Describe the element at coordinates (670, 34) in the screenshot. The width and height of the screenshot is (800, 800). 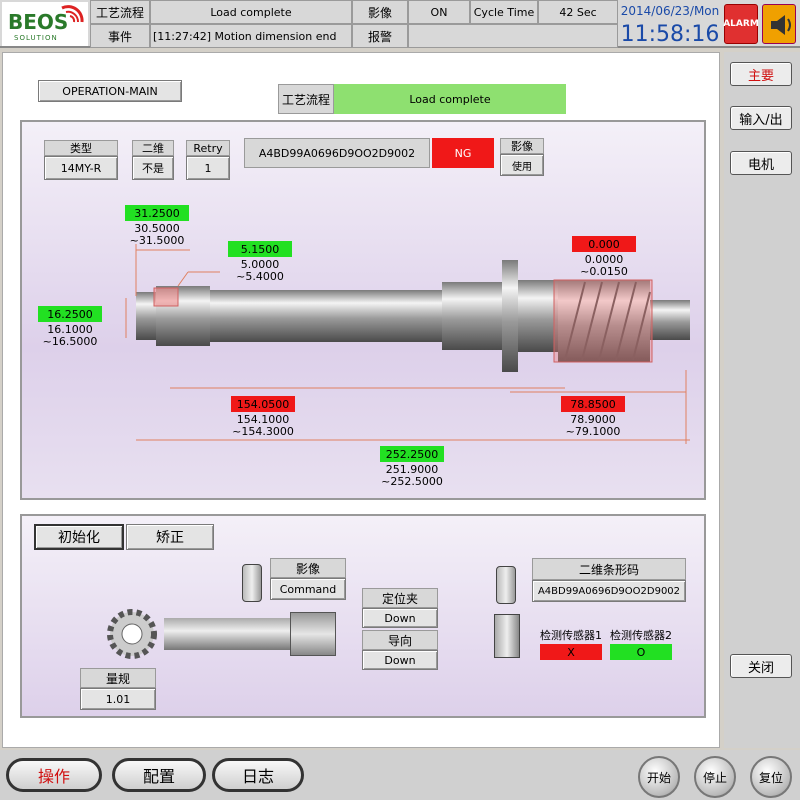
I see `header-clock: 11:58:16` at that location.